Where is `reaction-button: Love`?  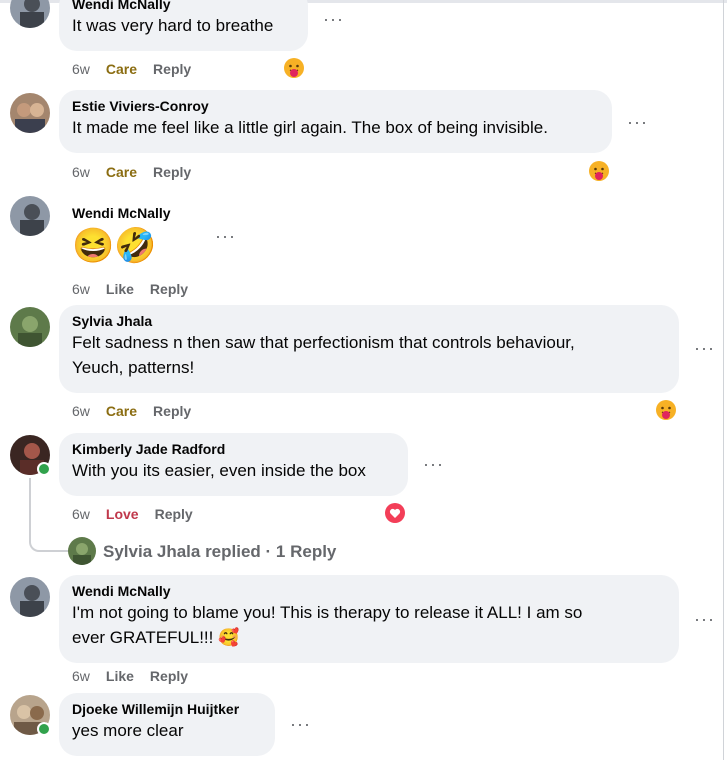 reaction-button: Love is located at coordinates (122, 514).